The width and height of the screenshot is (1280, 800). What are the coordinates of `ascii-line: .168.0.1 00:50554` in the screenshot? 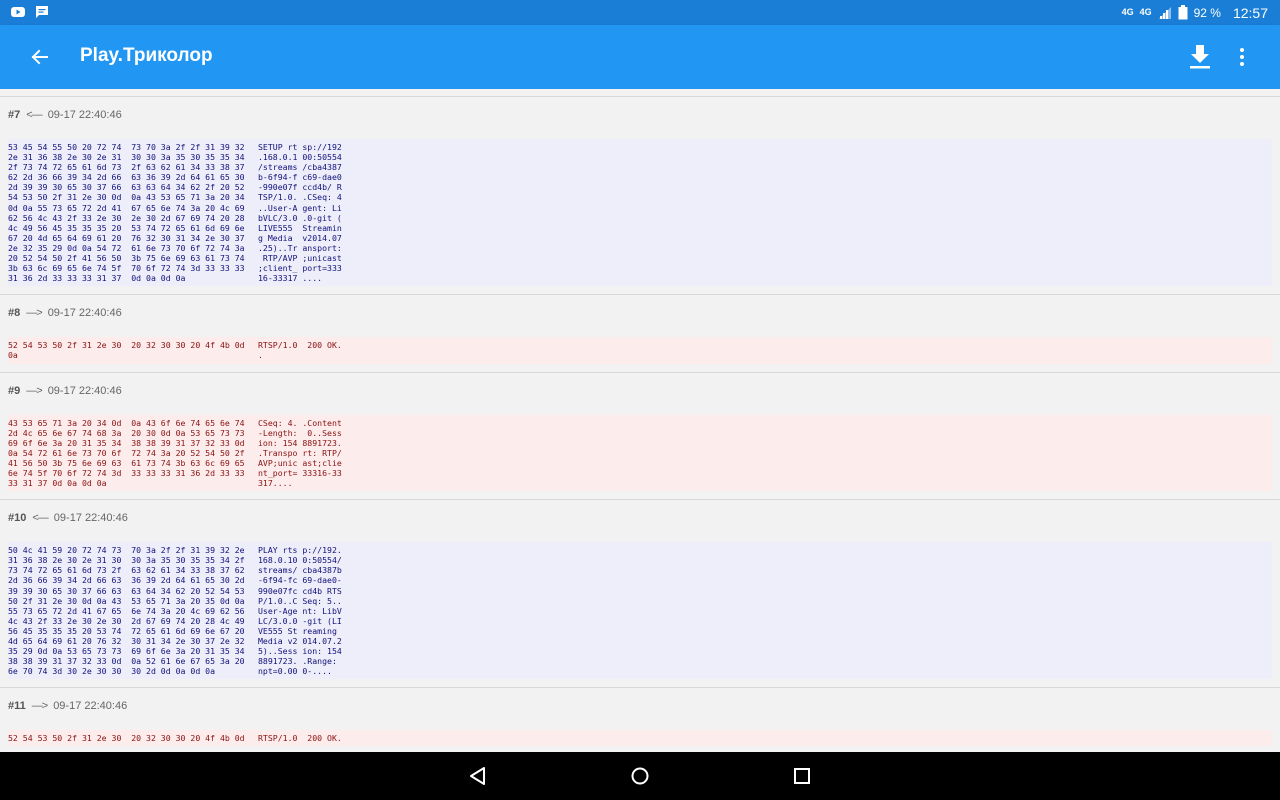 It's located at (300, 157).